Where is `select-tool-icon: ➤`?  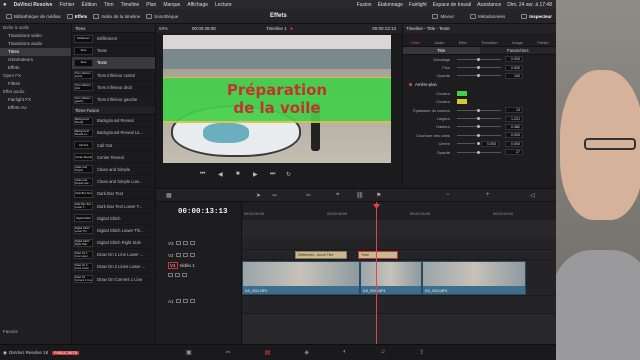 select-tool-icon: ➤ is located at coordinates (258, 195).